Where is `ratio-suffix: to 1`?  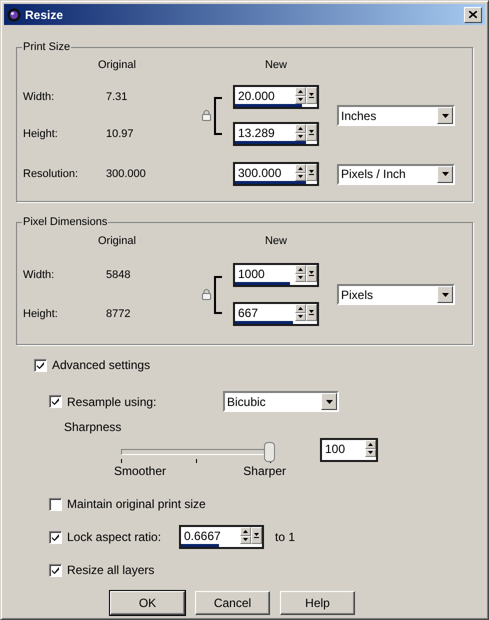 ratio-suffix: to 1 is located at coordinates (285, 537).